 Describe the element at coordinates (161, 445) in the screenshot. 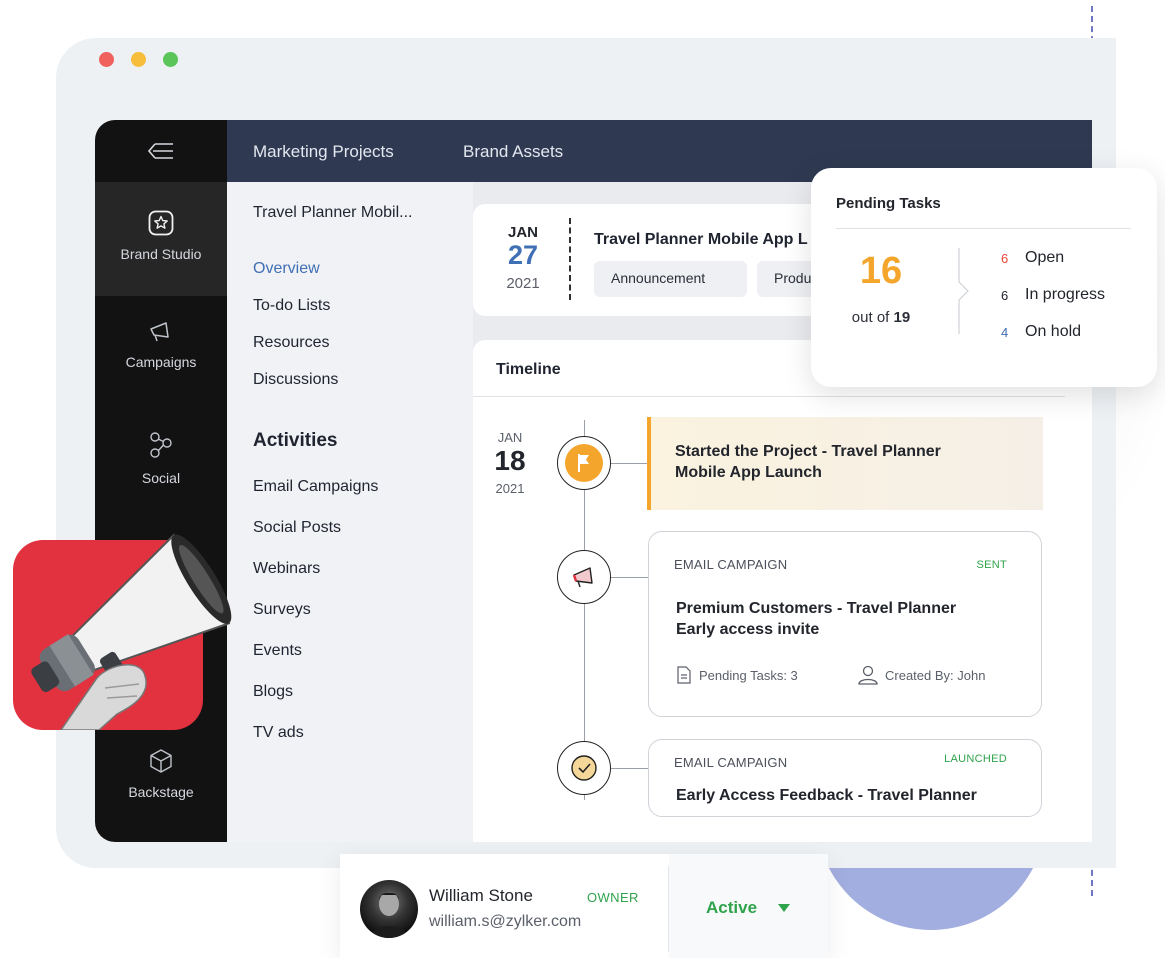

I see `share-network-icon` at that location.